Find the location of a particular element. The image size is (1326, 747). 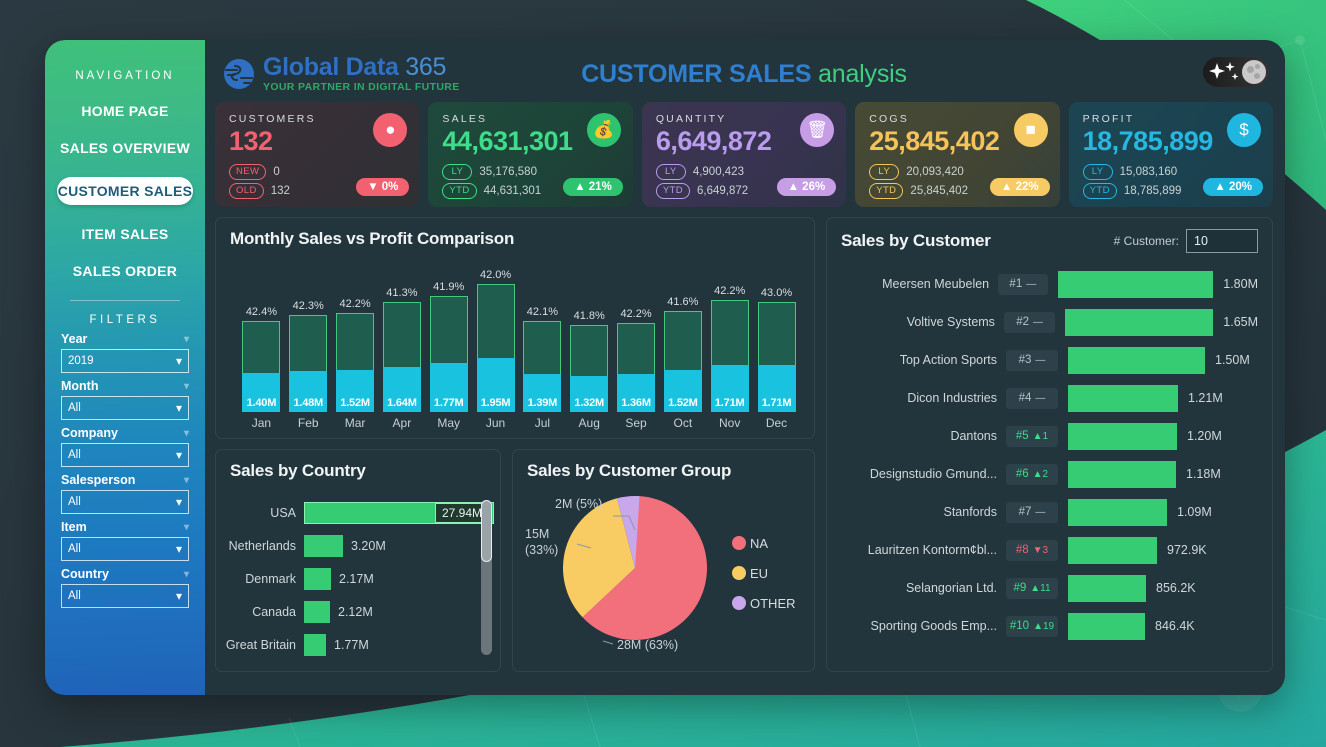

bar-segment-profit: 1.64M is located at coordinates (401, 389).